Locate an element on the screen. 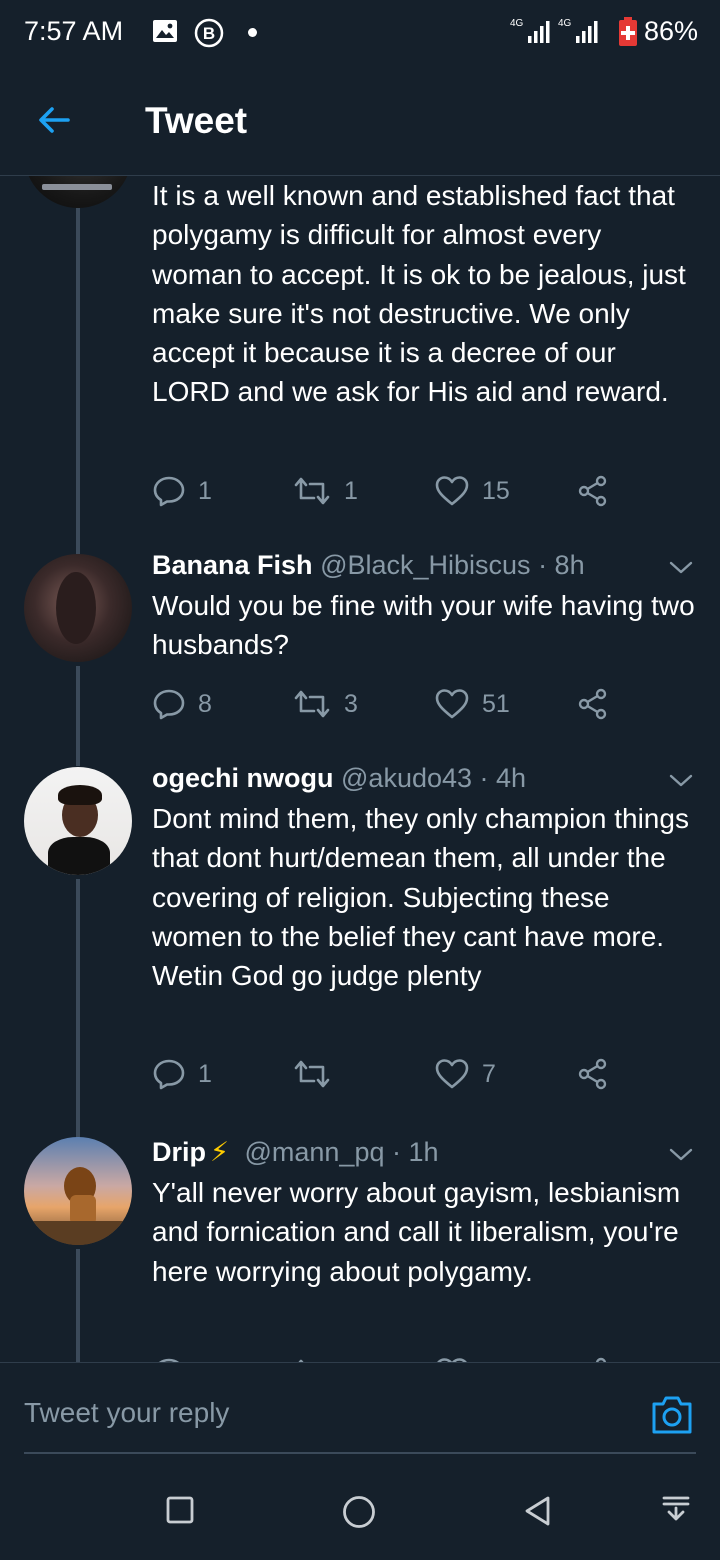  recents-square-icon is located at coordinates (180, 1510).